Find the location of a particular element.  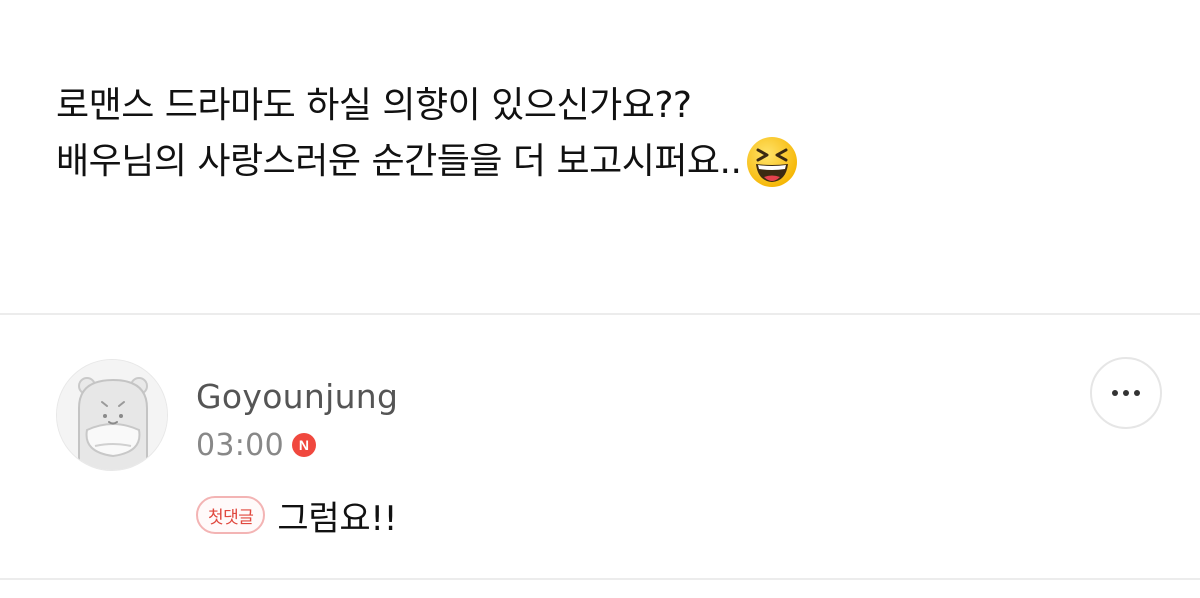

comment-author: Goyounjung is located at coordinates (297, 396).